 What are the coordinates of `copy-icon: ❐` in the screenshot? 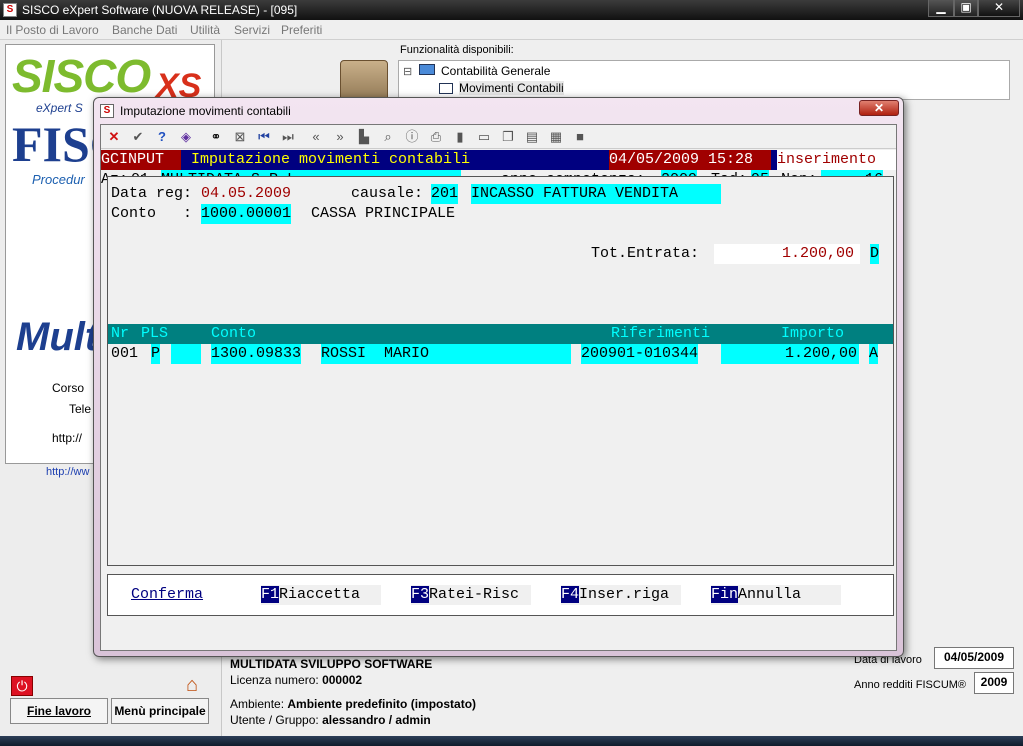 It's located at (508, 137).